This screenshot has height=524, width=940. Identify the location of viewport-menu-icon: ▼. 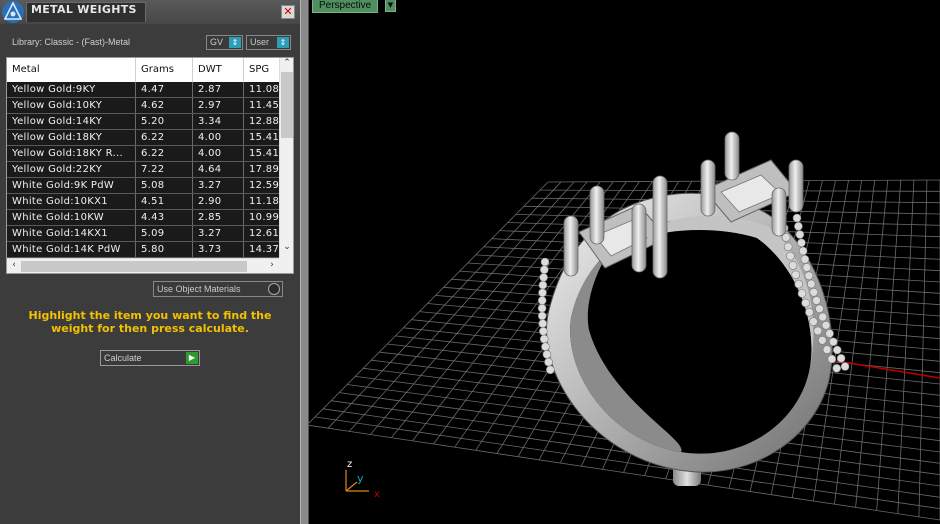
(390, 6).